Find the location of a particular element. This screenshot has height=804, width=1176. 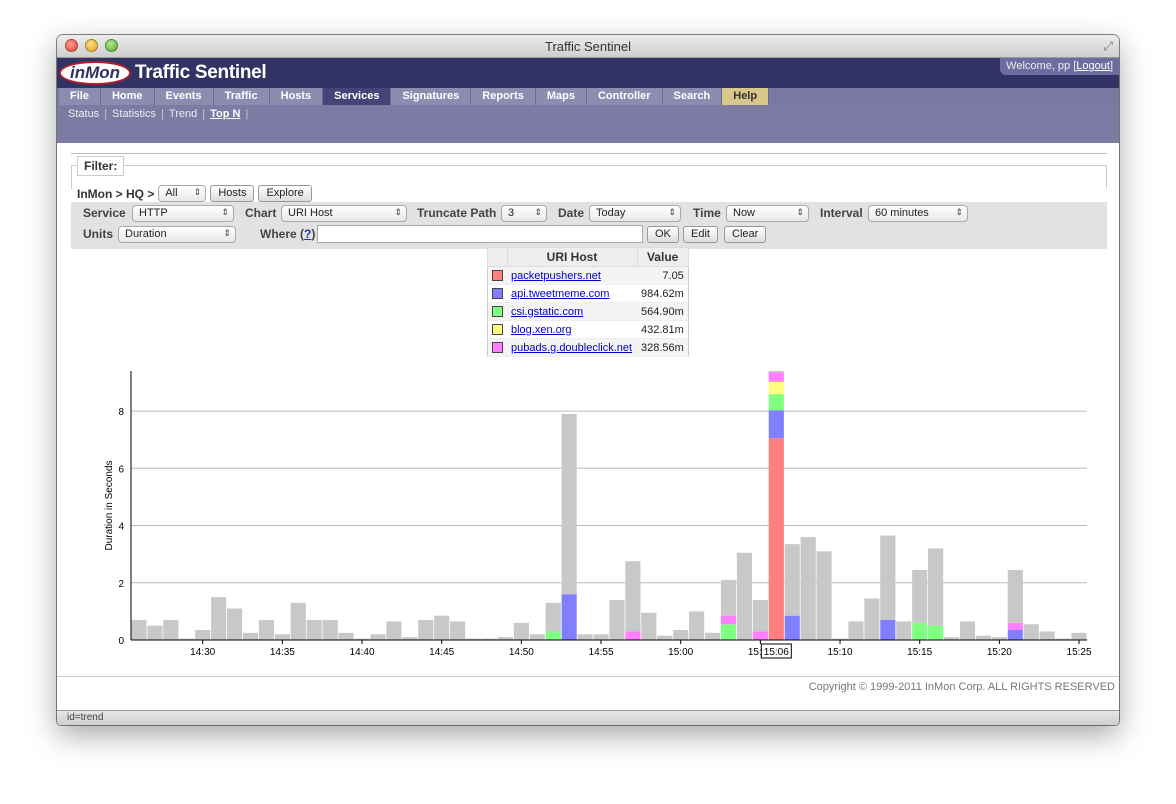

legend-row: packetpushers.net 7.05 is located at coordinates (588, 275).